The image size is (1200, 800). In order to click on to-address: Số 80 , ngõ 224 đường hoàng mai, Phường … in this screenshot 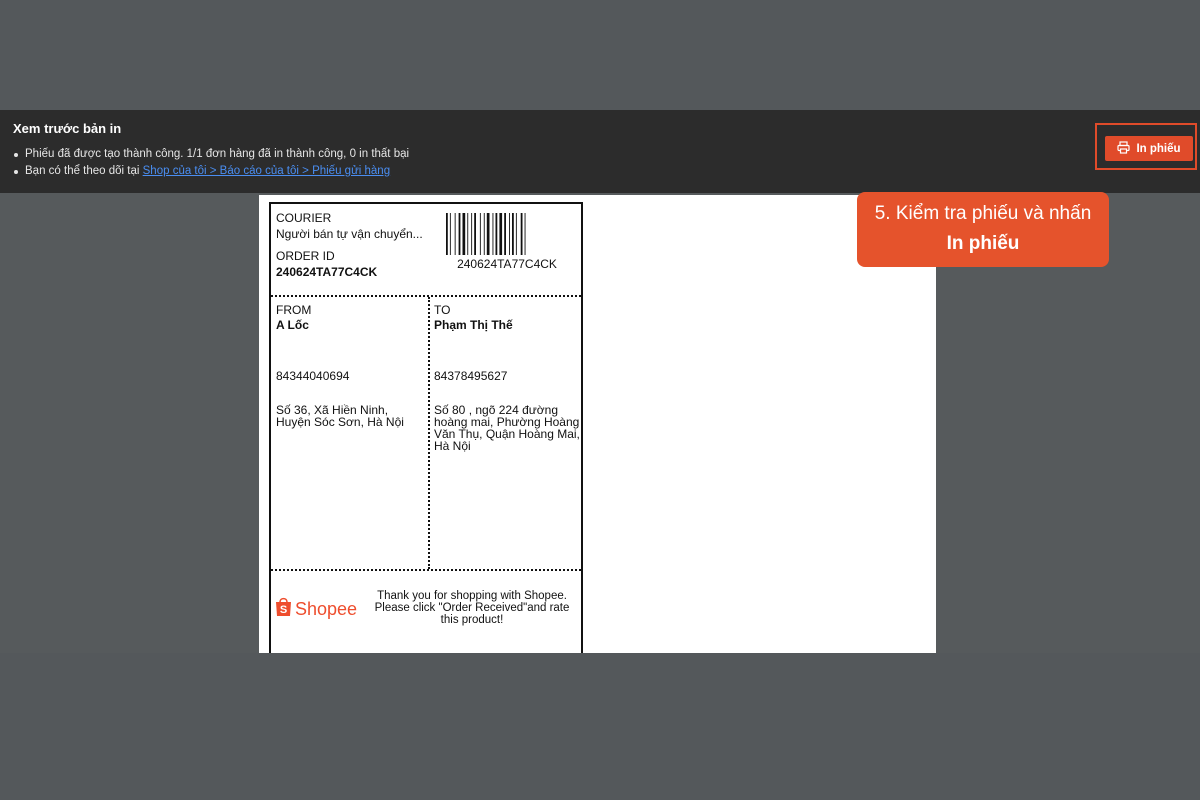, I will do `click(507, 428)`.